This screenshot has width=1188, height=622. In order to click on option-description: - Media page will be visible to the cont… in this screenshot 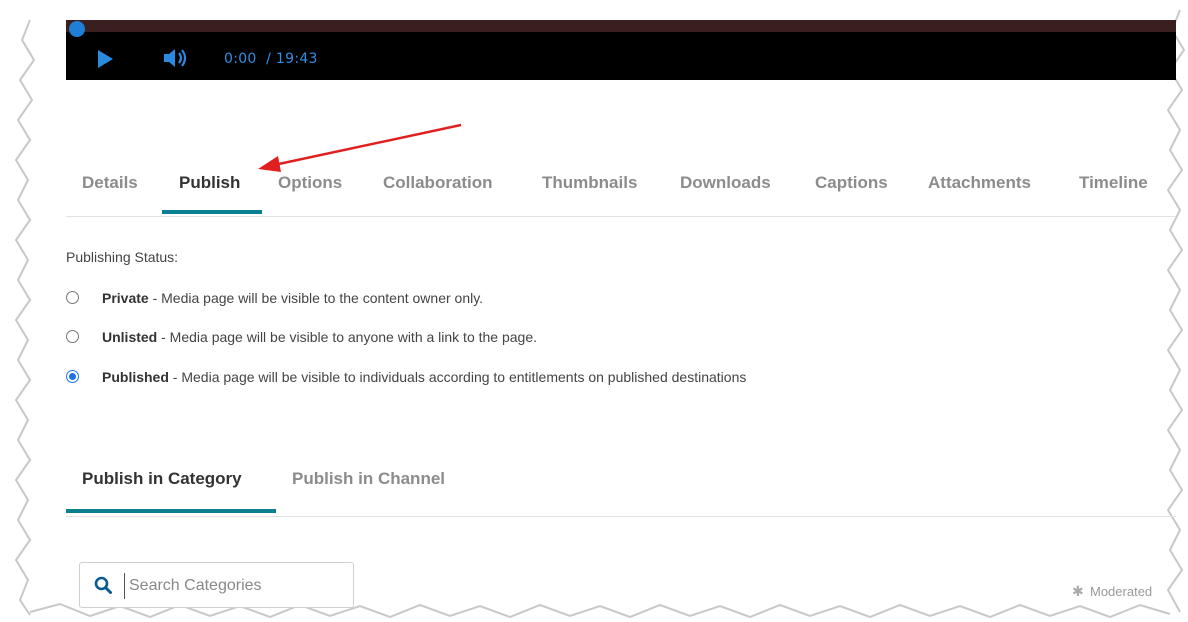, I will do `click(316, 298)`.